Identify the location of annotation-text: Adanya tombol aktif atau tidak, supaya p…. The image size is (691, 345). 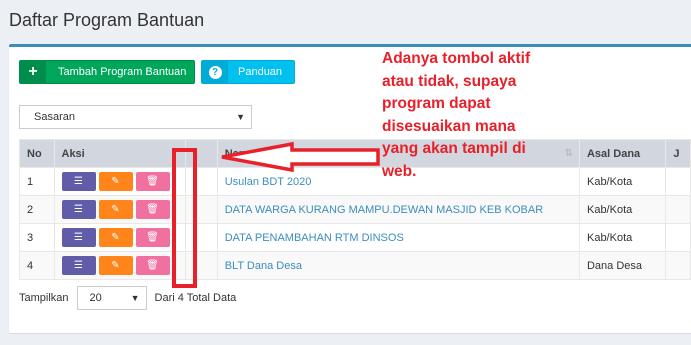
(456, 115).